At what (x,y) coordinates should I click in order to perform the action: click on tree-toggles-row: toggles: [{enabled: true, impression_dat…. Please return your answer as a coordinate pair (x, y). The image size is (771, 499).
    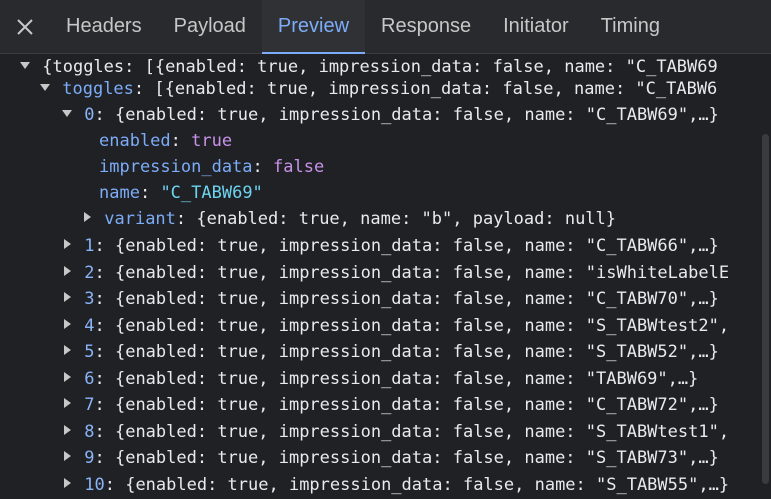
    Looking at the image, I should click on (377, 89).